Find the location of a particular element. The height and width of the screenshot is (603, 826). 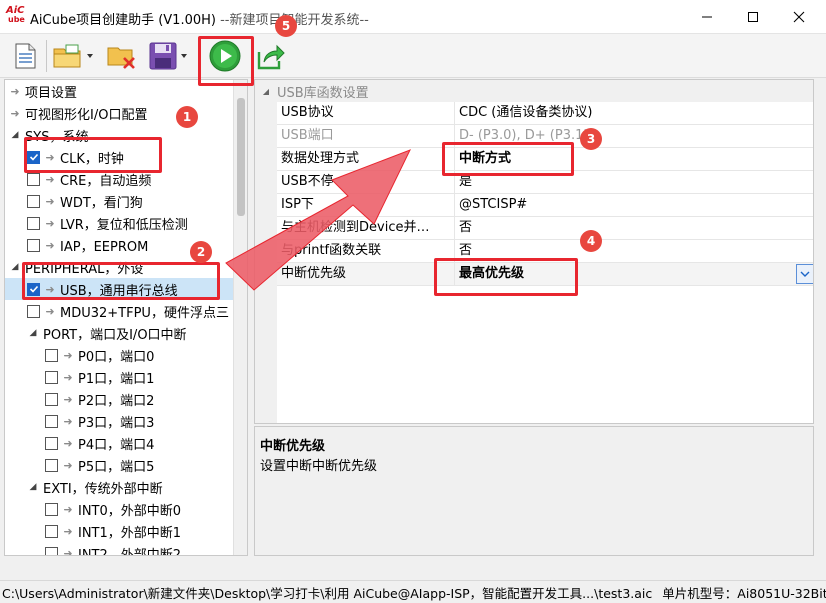

property-value: CDC (通信设备类协议) is located at coordinates (634, 113).